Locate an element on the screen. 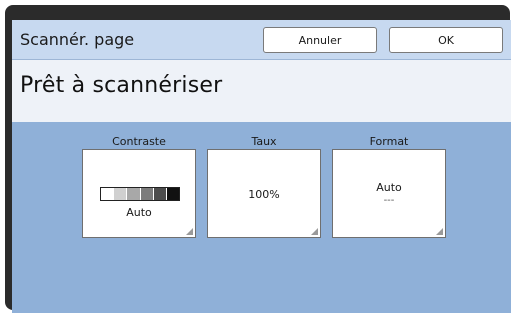  title-bar: Scannér. page Annuler OK is located at coordinates (261, 40).